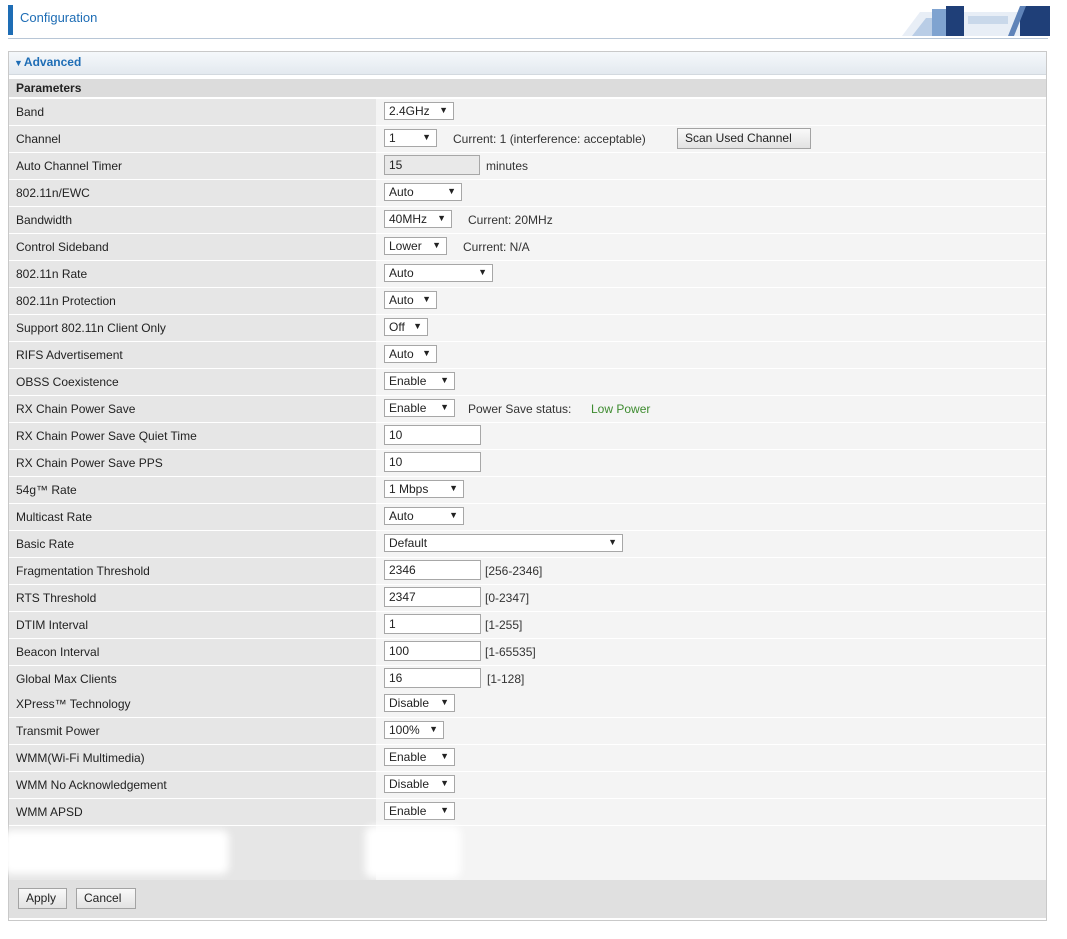 The height and width of the screenshot is (939, 1067). What do you see at coordinates (527, 758) in the screenshot?
I see `row-wmm: WMM(Wi-Fi Multimedia) Enable ▼` at bounding box center [527, 758].